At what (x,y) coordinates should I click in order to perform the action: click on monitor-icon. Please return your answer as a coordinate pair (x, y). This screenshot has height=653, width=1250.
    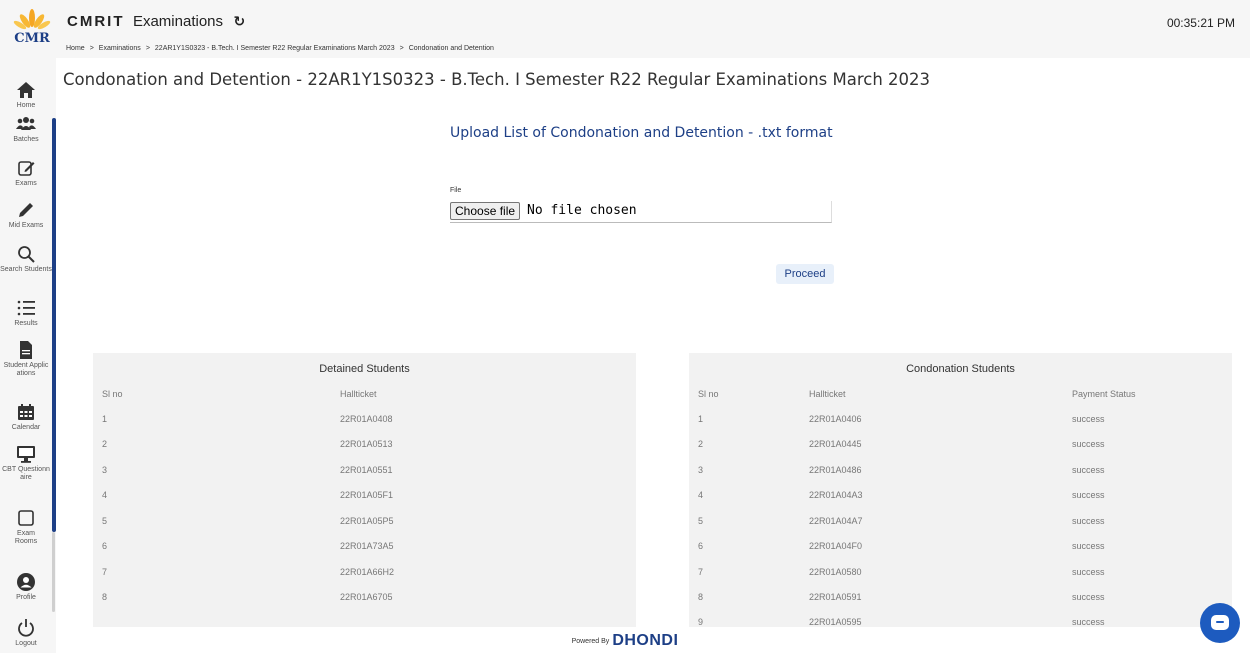
    Looking at the image, I should click on (26, 454).